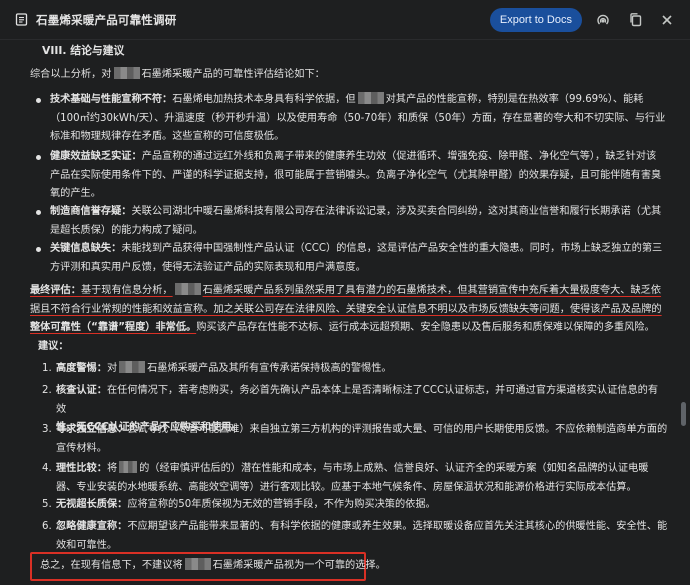  Describe the element at coordinates (47, 368) in the screenshot. I see `list-number: 1.` at that location.